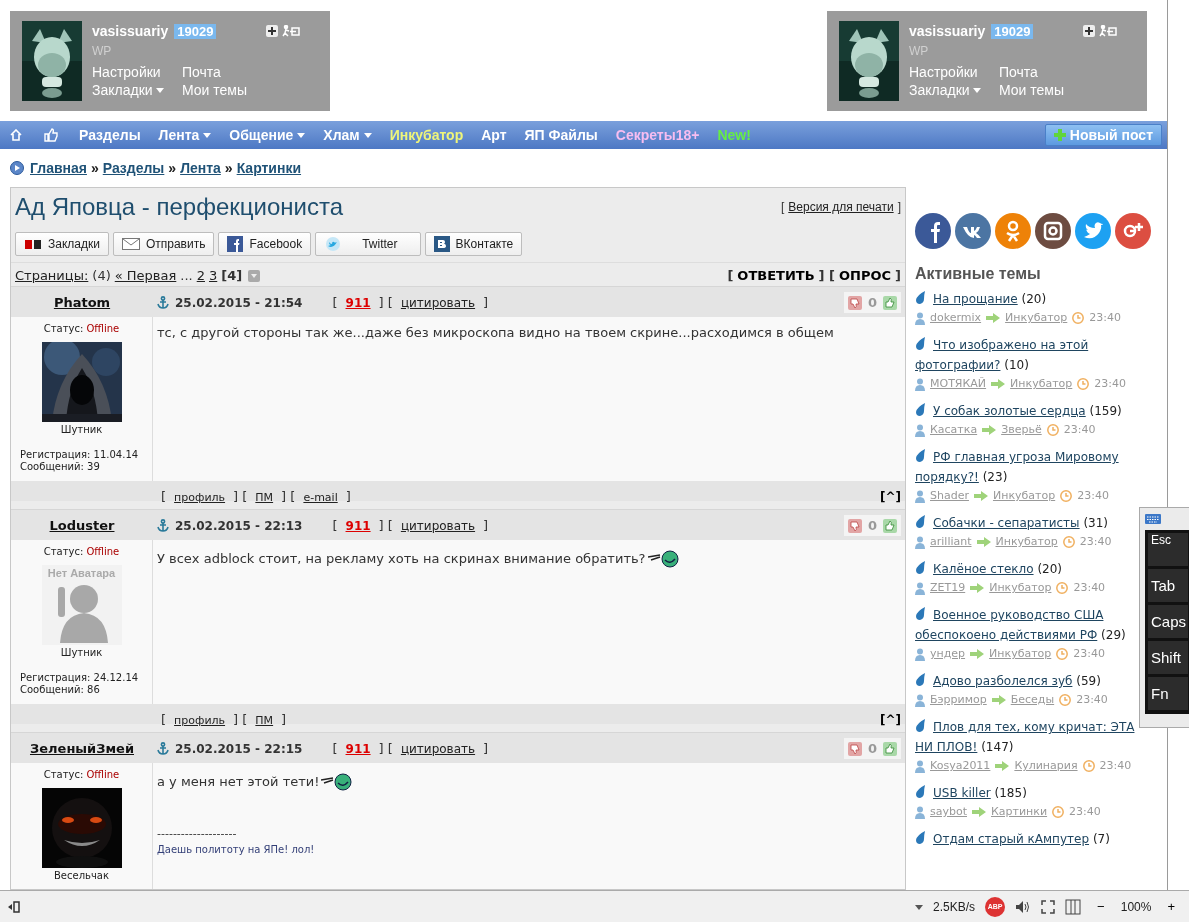 The width and height of the screenshot is (1189, 923). What do you see at coordinates (16, 135) in the screenshot?
I see `home-icon` at bounding box center [16, 135].